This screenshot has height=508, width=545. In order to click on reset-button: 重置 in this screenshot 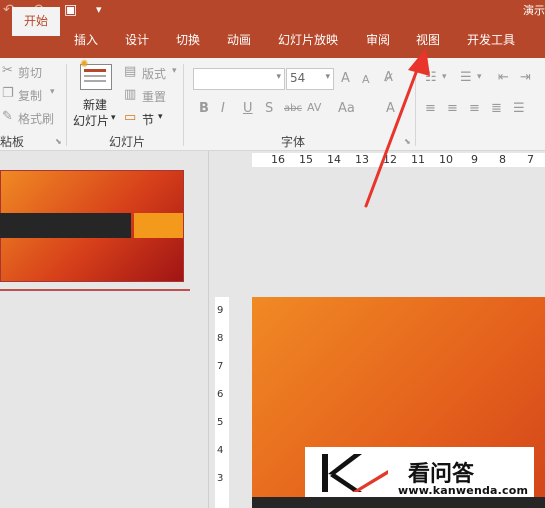, I will do `click(154, 96)`.